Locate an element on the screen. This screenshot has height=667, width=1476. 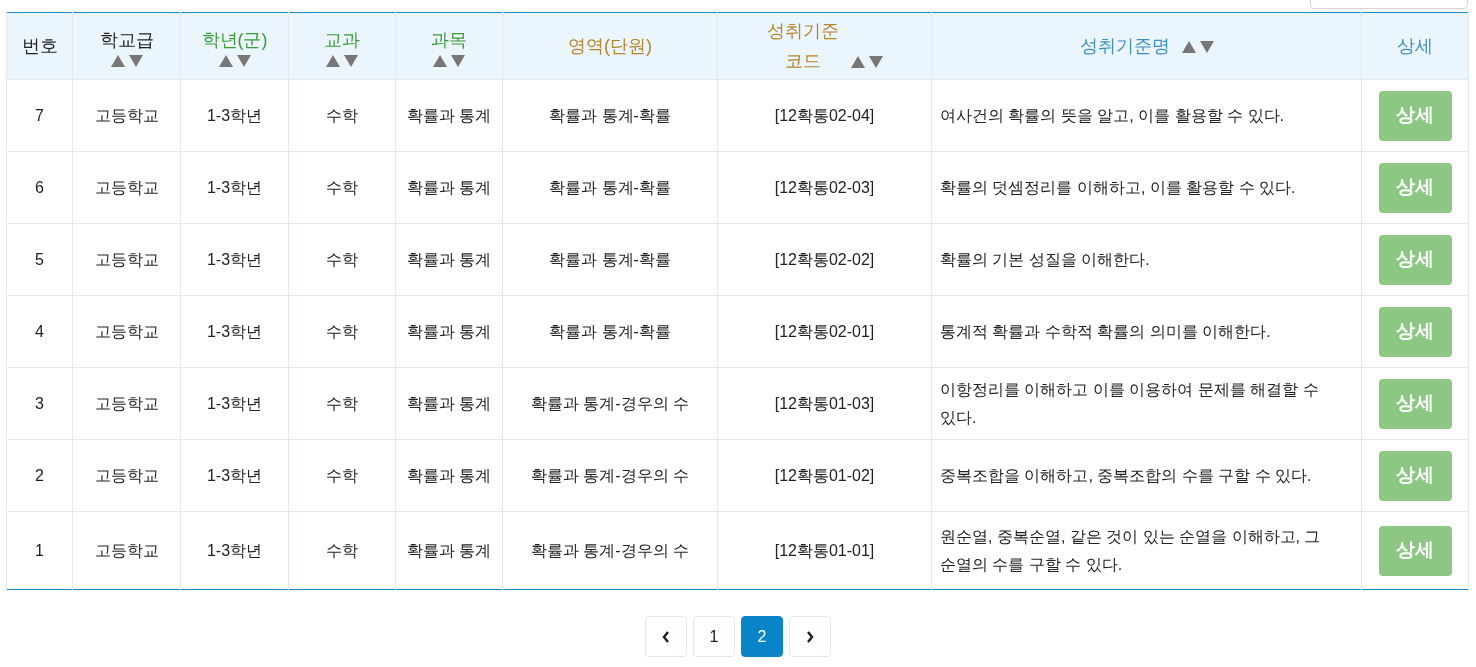
chevron-left-icon is located at coordinates (666, 636).